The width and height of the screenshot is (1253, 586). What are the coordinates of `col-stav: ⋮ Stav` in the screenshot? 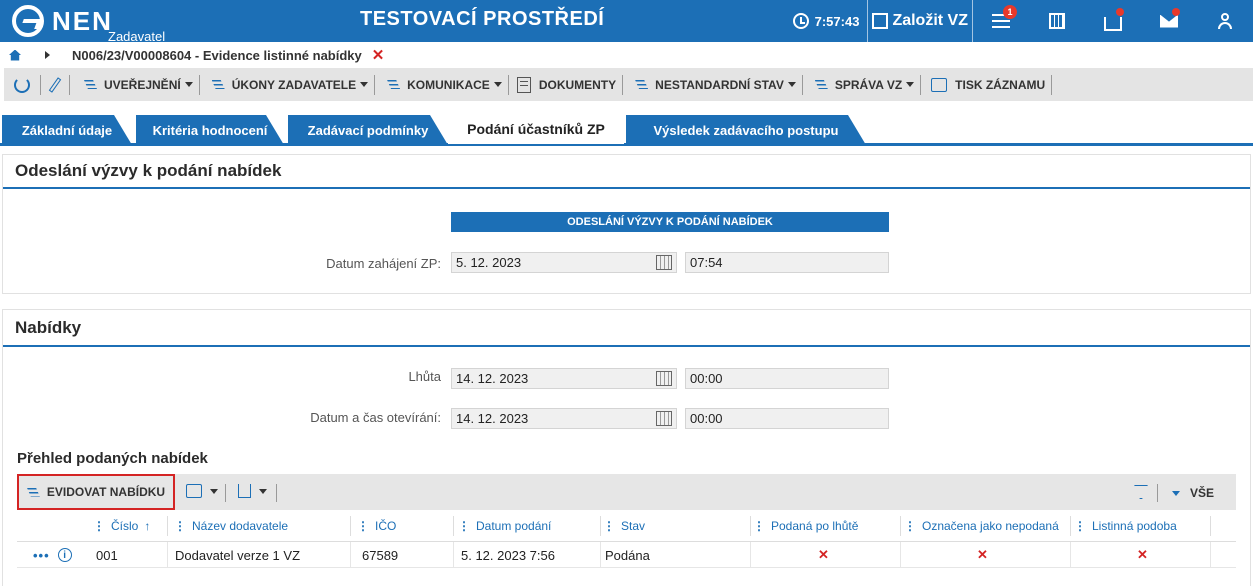 It's located at (624, 526).